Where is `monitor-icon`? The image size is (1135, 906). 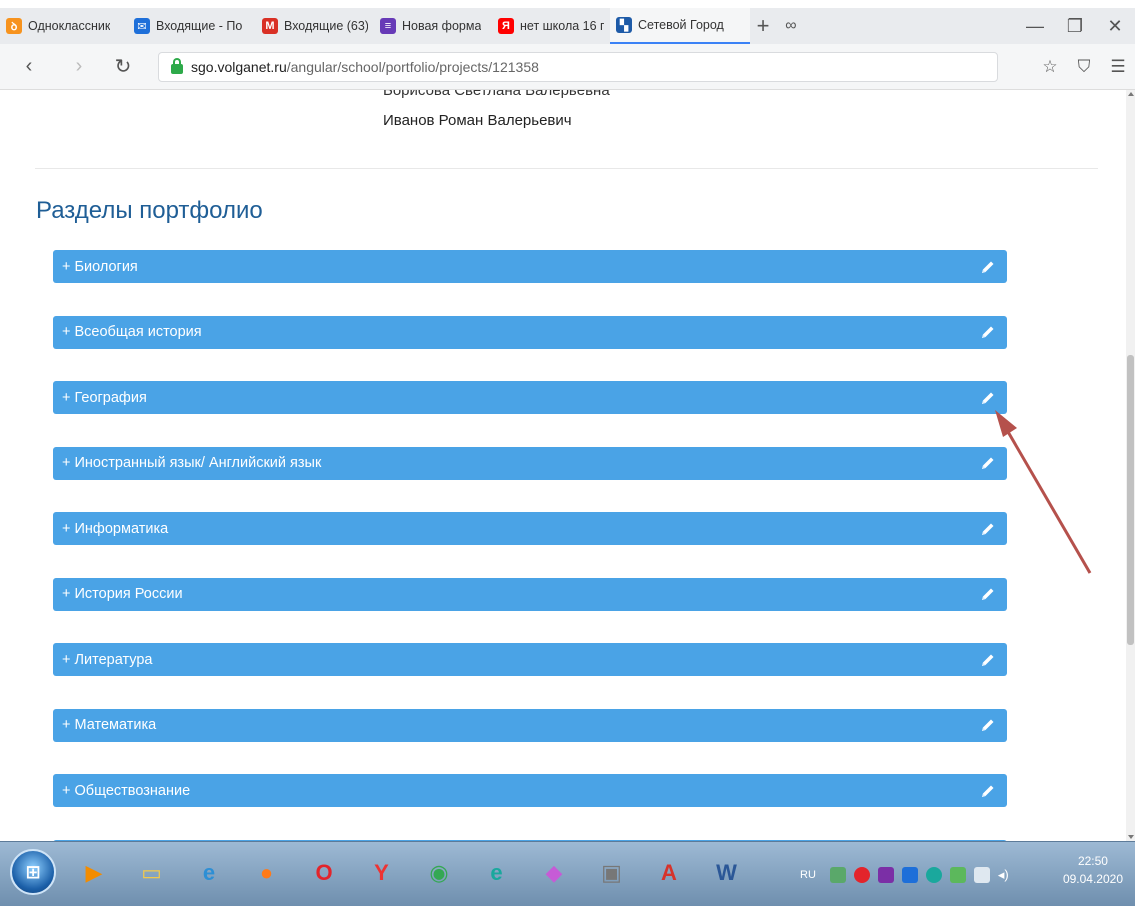
monitor-icon is located at coordinates (981, 874).